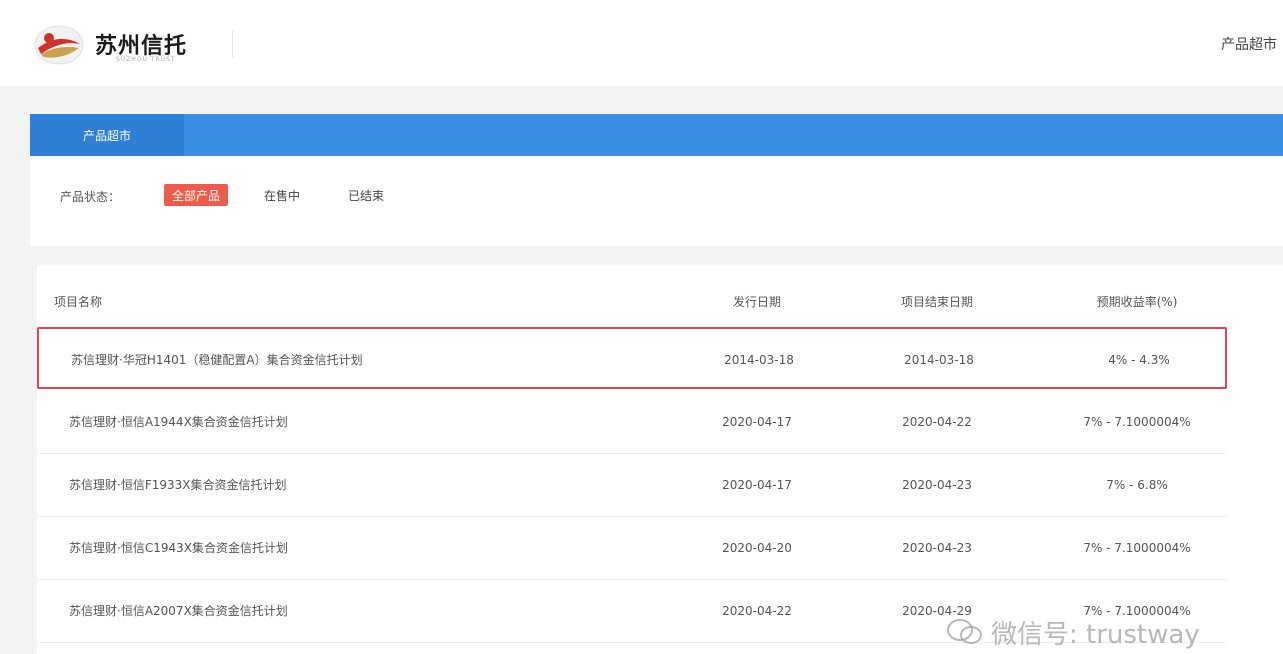  Describe the element at coordinates (1137, 485) in the screenshot. I see `expected-yield: 7% - 6.8%` at that location.